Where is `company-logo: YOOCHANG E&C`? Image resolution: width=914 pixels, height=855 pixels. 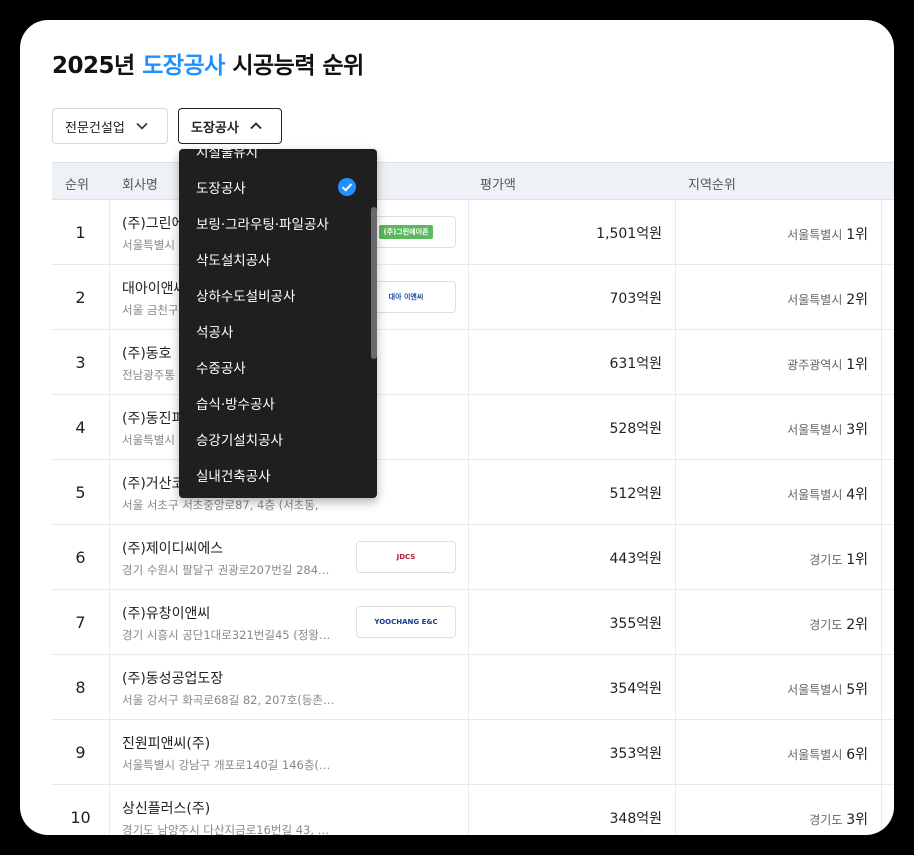 company-logo: YOOCHANG E&C is located at coordinates (406, 622).